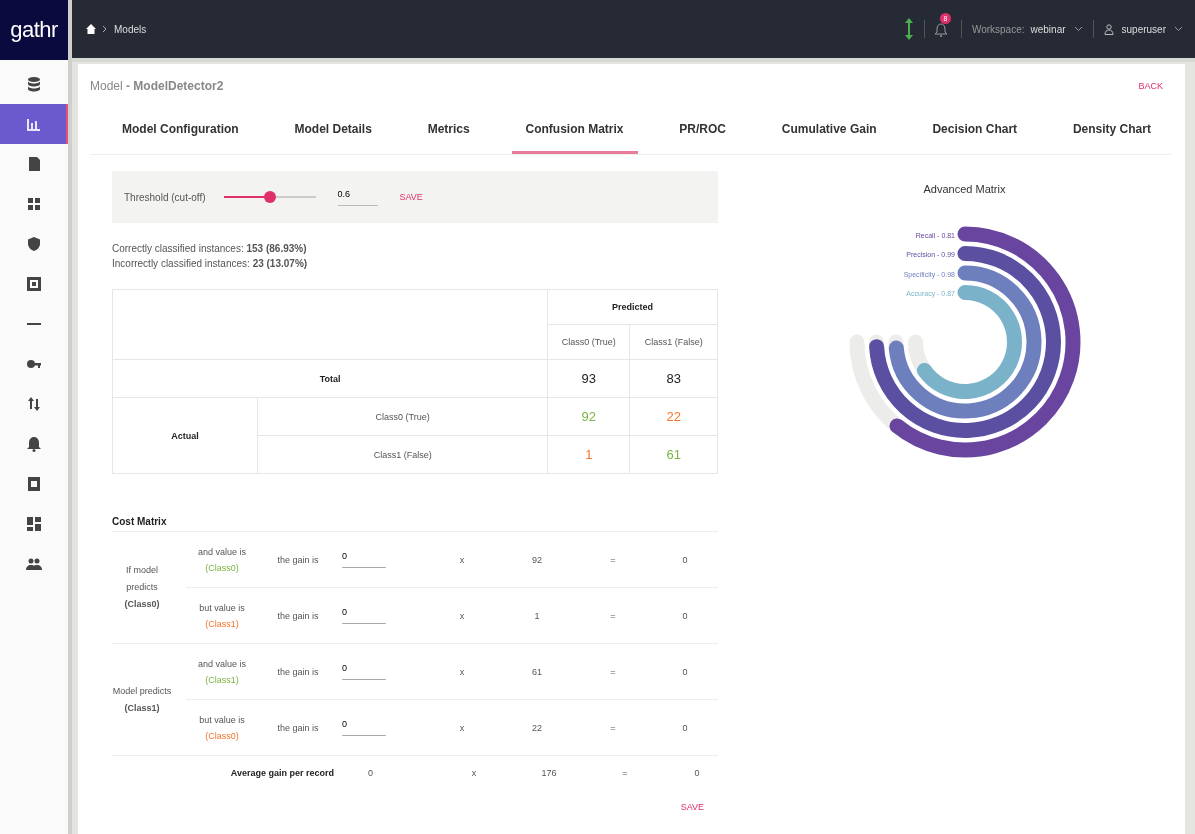 The width and height of the screenshot is (1195, 834). Describe the element at coordinates (975, 131) in the screenshot. I see `tab: Decision Chart` at that location.